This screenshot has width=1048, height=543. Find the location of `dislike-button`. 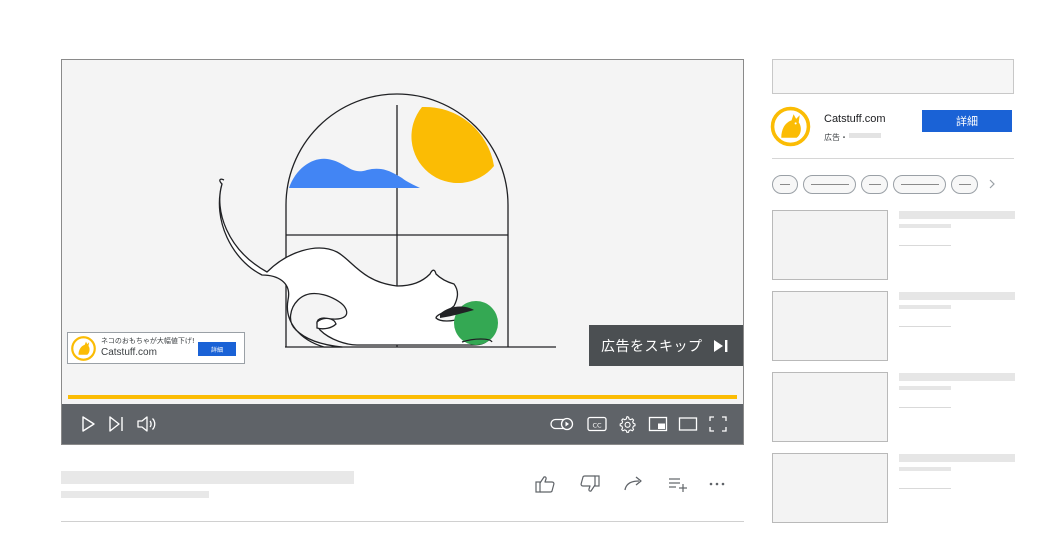

dislike-button is located at coordinates (590, 484).